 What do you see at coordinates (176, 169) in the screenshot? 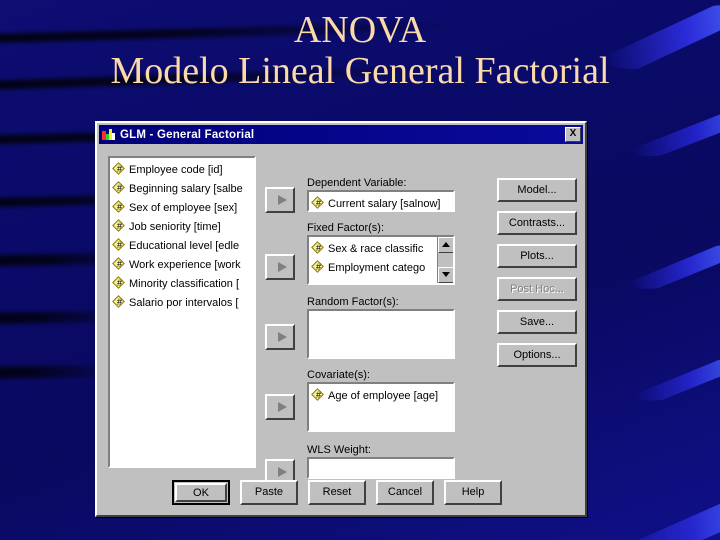
I see `variable-label: Employee code [id]` at bounding box center [176, 169].